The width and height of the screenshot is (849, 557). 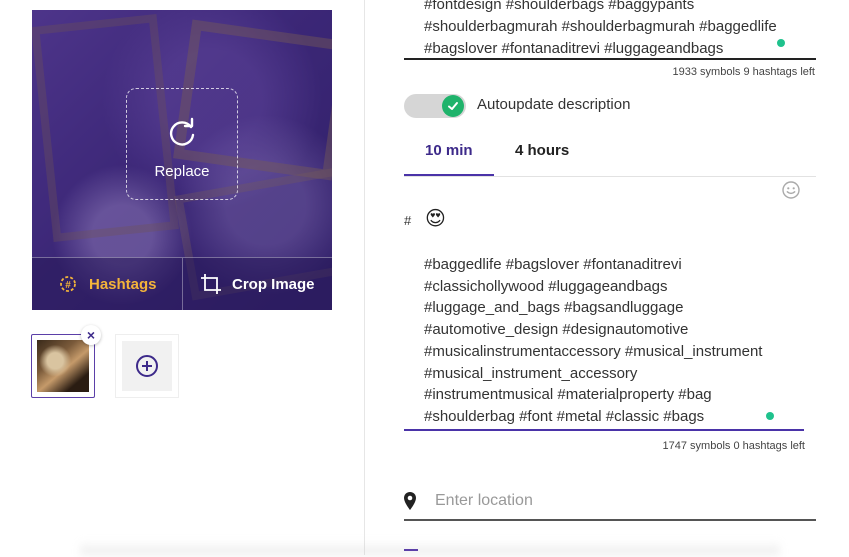 What do you see at coordinates (554, 308) in the screenshot?
I see `post-line: #luggage_and_bags #bagsandluggage` at bounding box center [554, 308].